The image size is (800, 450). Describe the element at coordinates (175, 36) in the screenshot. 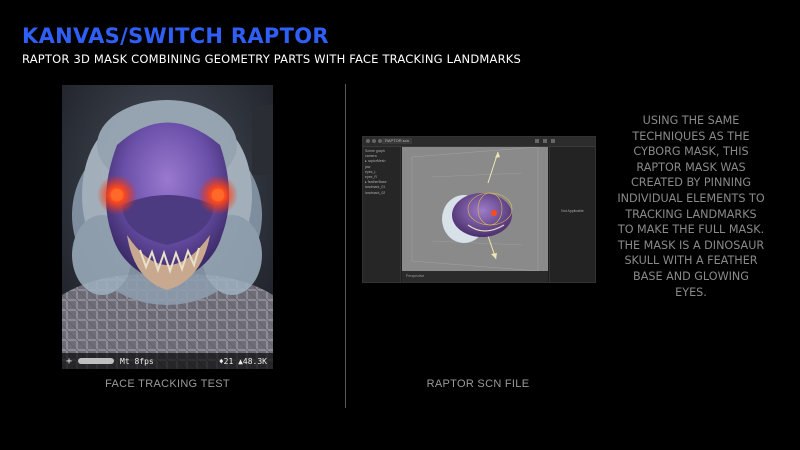

I see `page-title: KANVAS/SWITCH RAPTOR` at that location.